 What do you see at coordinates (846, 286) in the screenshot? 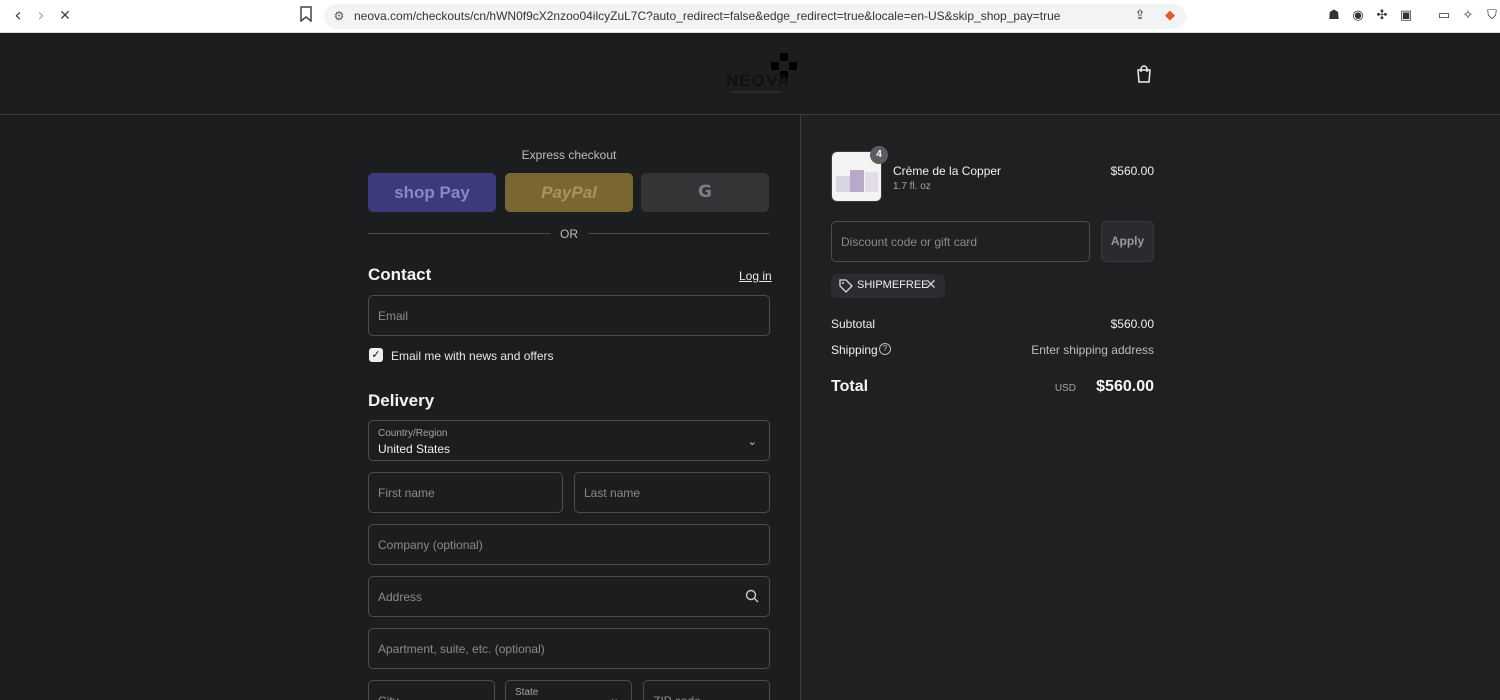
I see `tag-icon` at bounding box center [846, 286].